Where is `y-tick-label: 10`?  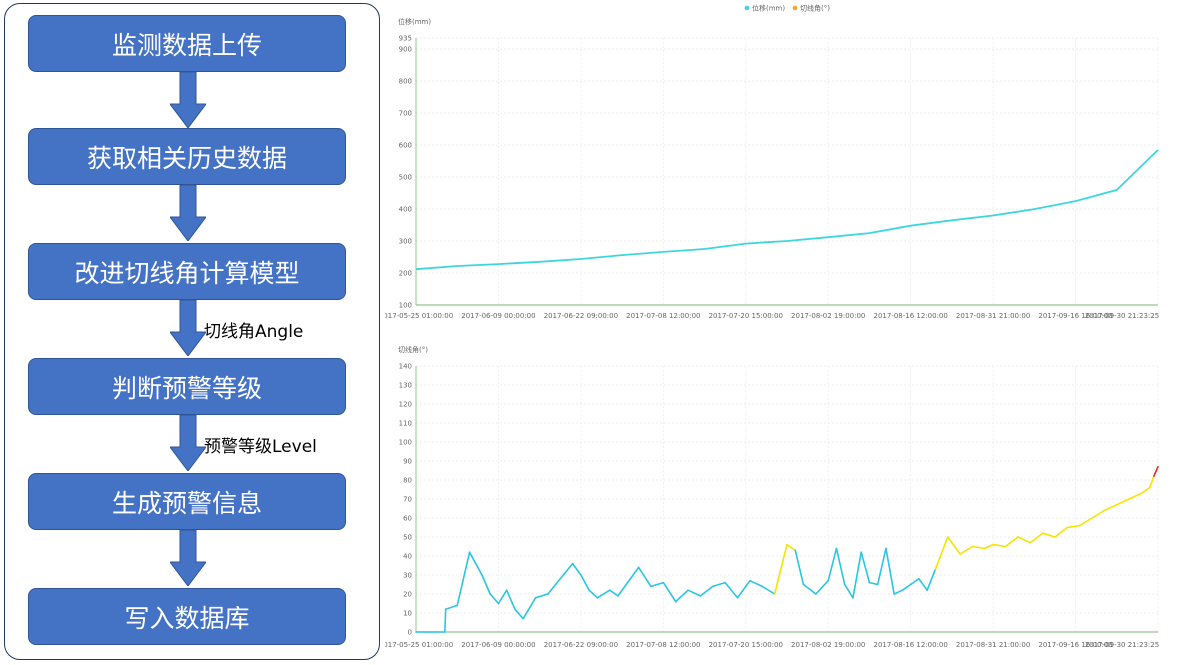
y-tick-label: 10 is located at coordinates (407, 614).